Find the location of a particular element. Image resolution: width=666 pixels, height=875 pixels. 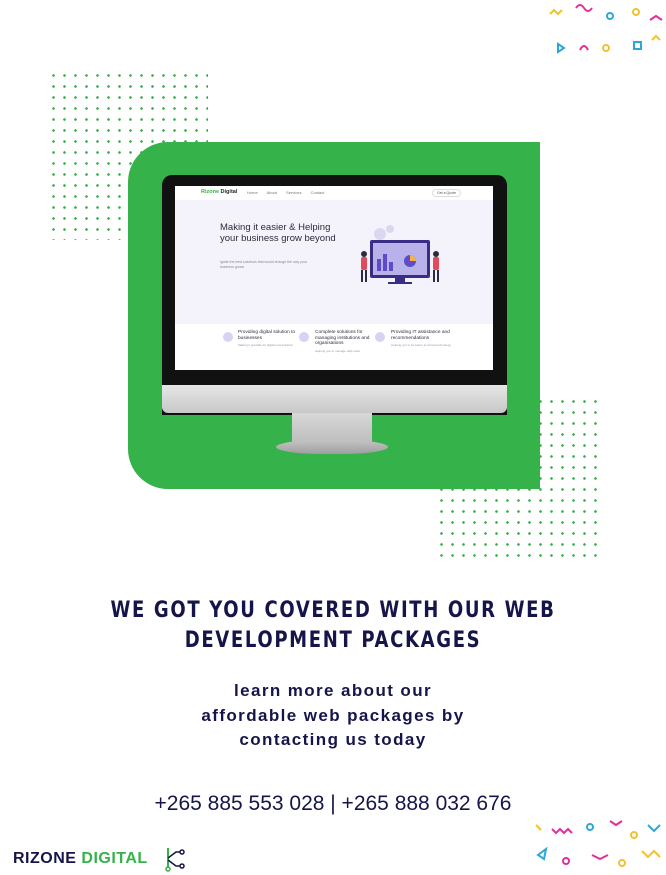

screen-nav-home: Home is located at coordinates (252, 192).